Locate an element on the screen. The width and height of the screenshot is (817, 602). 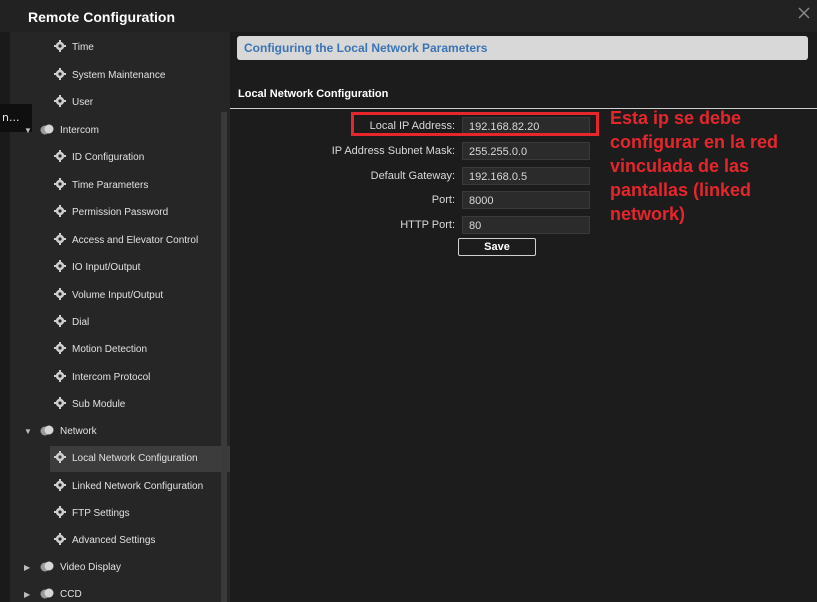
sidebar-item-linked-network-configuration: Linked Network Configuration is located at coordinates (128, 487).